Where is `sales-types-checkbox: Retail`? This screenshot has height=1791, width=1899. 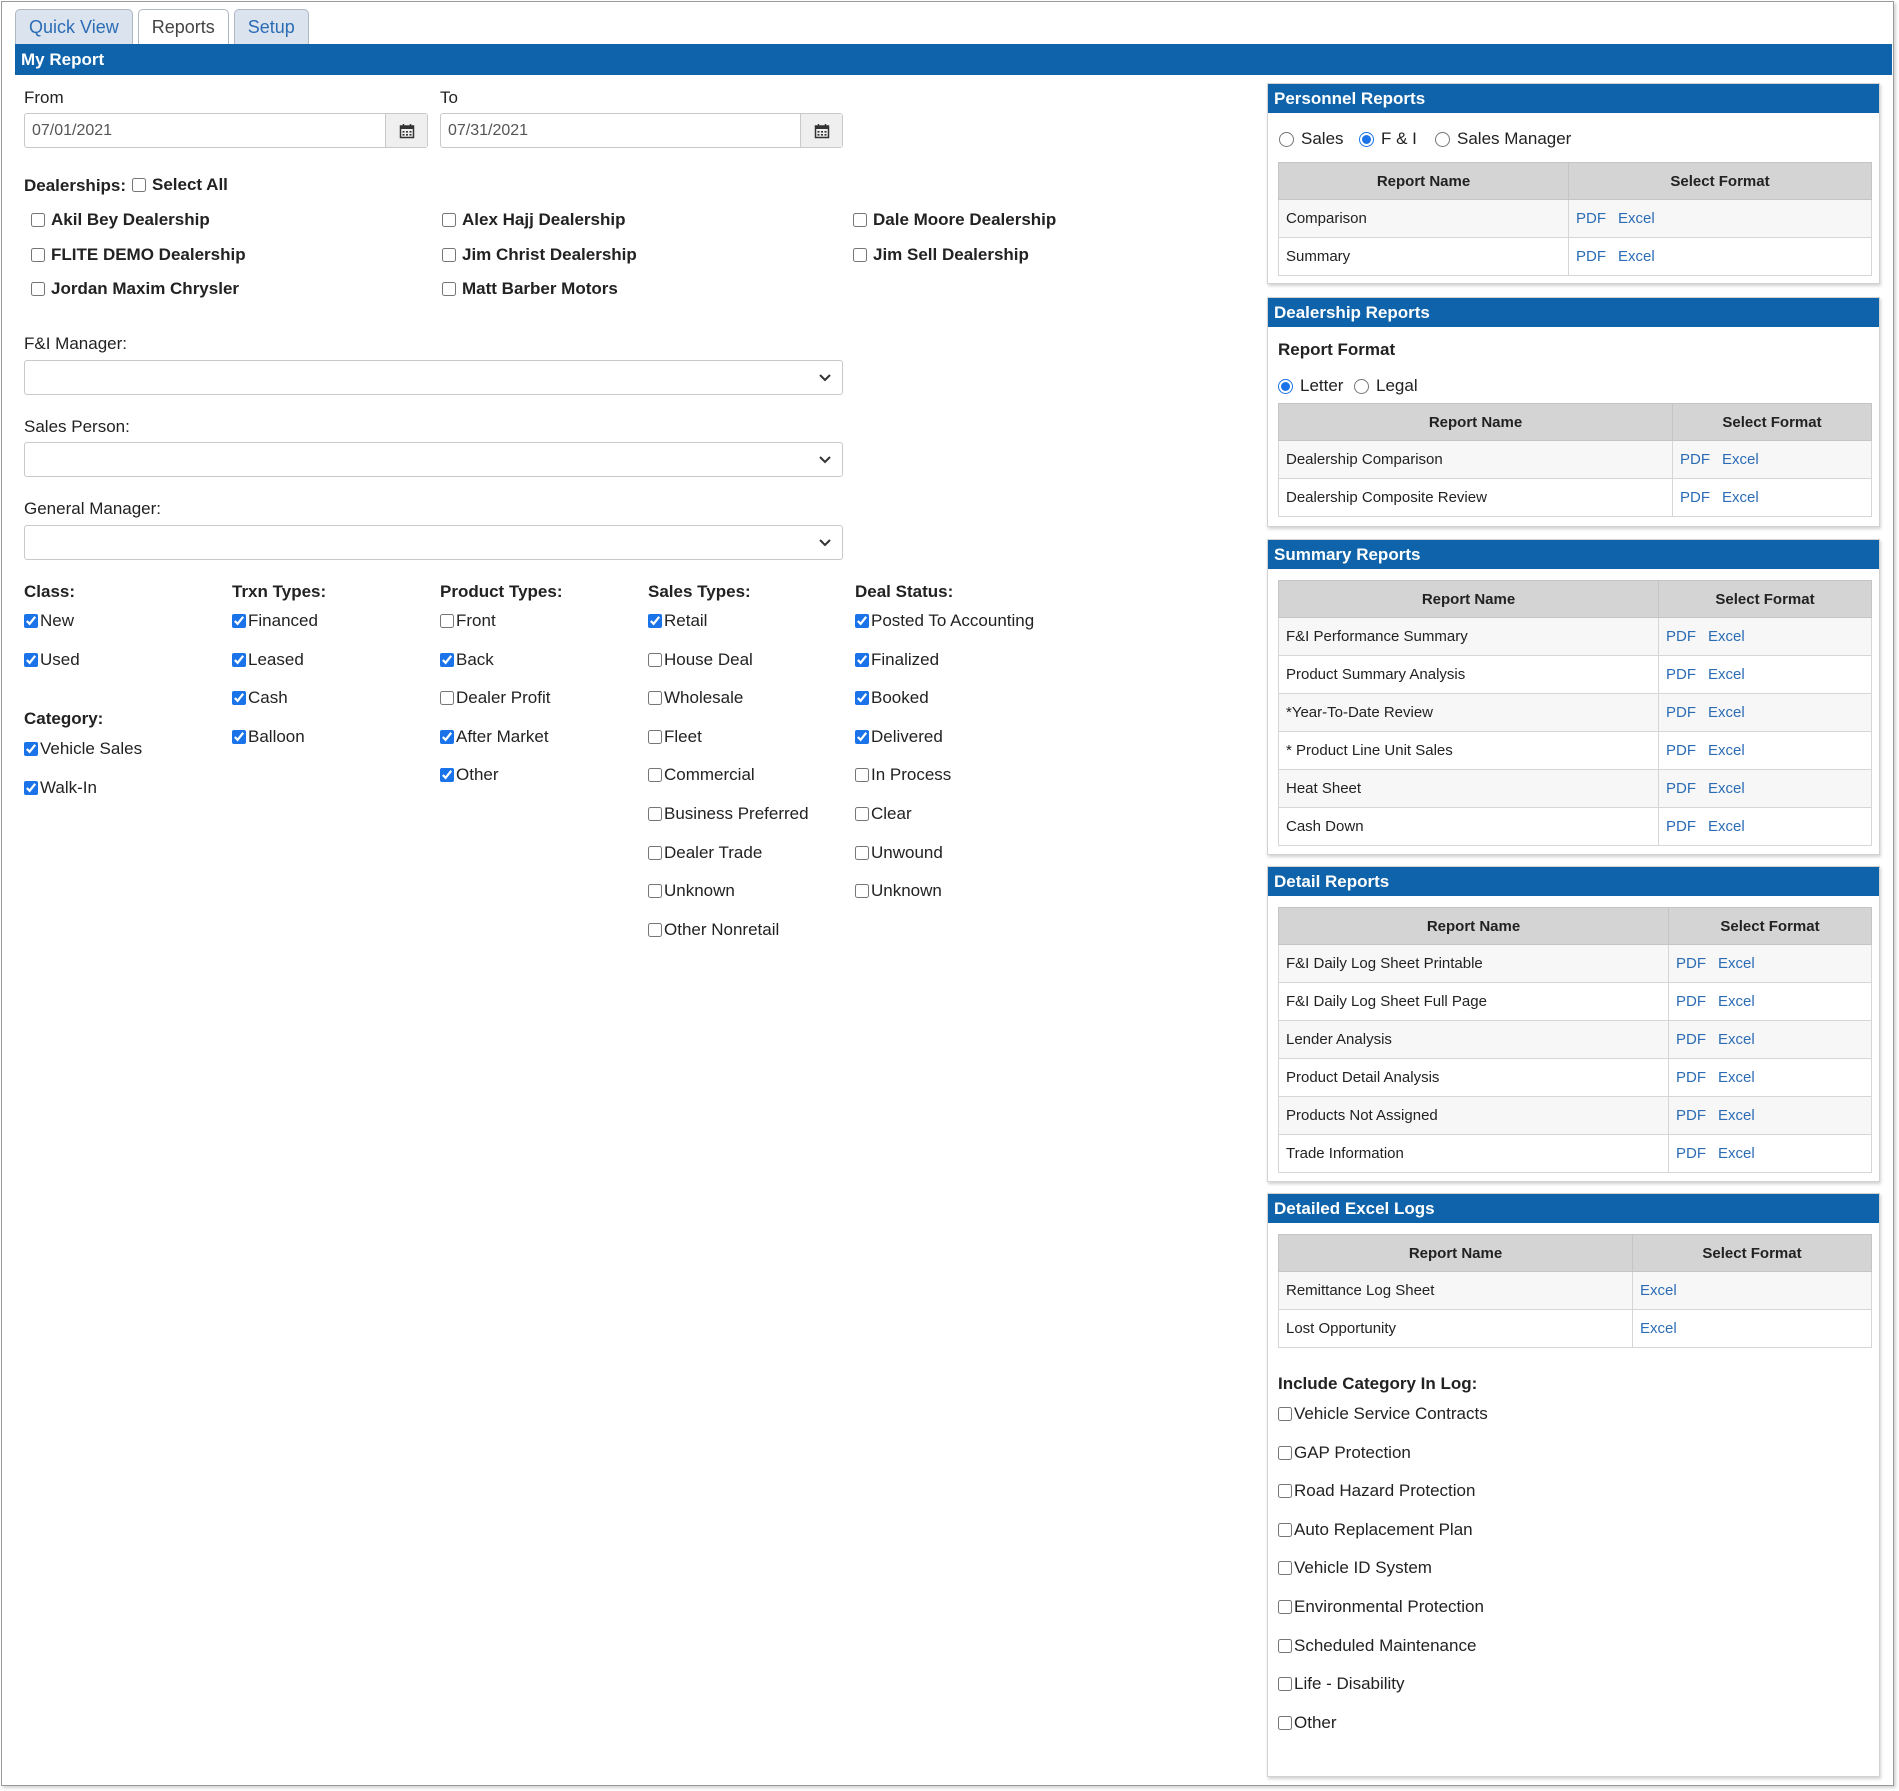
sales-types-checkbox: Retail is located at coordinates (677, 621).